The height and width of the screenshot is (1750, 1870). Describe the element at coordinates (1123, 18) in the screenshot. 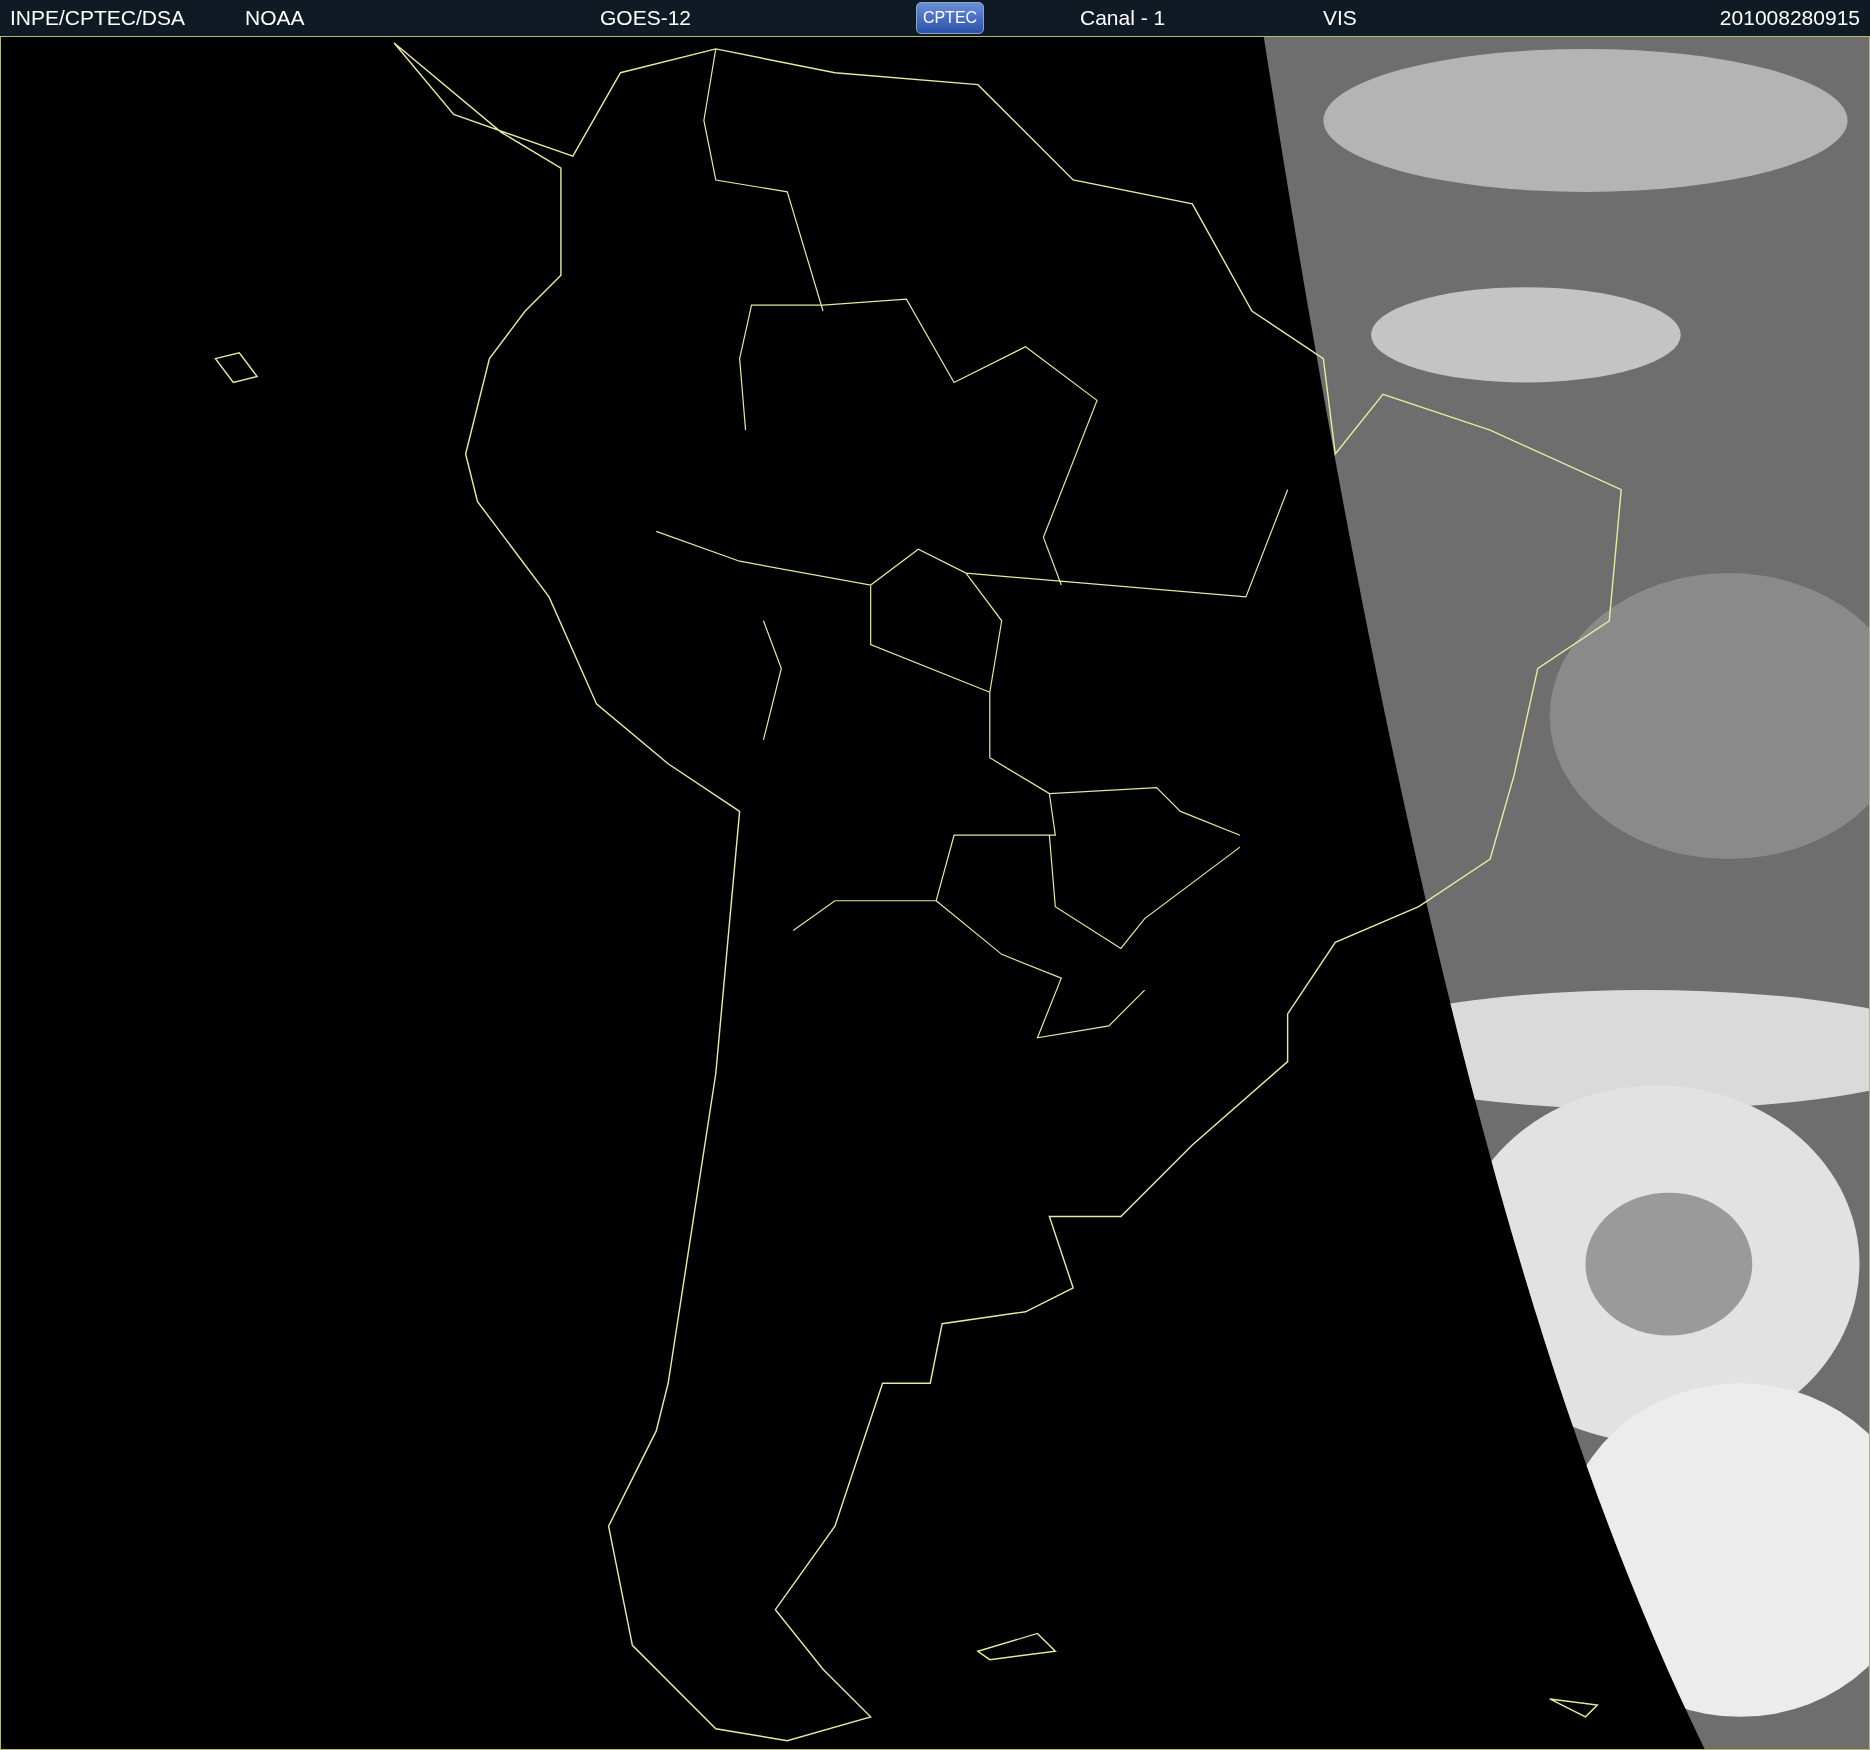

I see `header-label: Canal - 1` at that location.